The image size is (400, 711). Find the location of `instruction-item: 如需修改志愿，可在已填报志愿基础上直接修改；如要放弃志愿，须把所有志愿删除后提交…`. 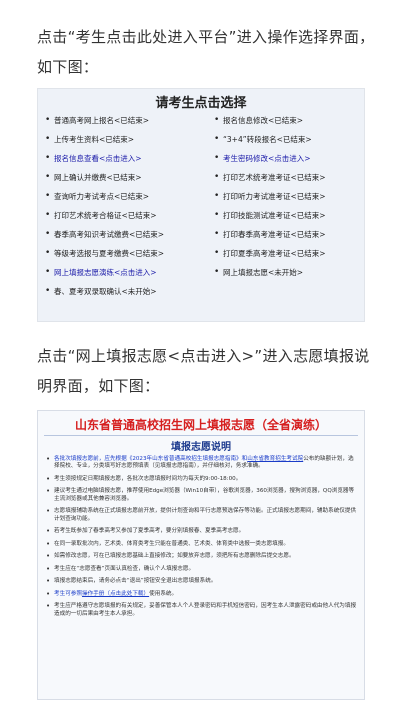

instruction-item: 如需修改志愿，可在已填报志愿基础上直接修改；如要放弃志愿，须把所有志愿删除后提交… is located at coordinates (201, 557).